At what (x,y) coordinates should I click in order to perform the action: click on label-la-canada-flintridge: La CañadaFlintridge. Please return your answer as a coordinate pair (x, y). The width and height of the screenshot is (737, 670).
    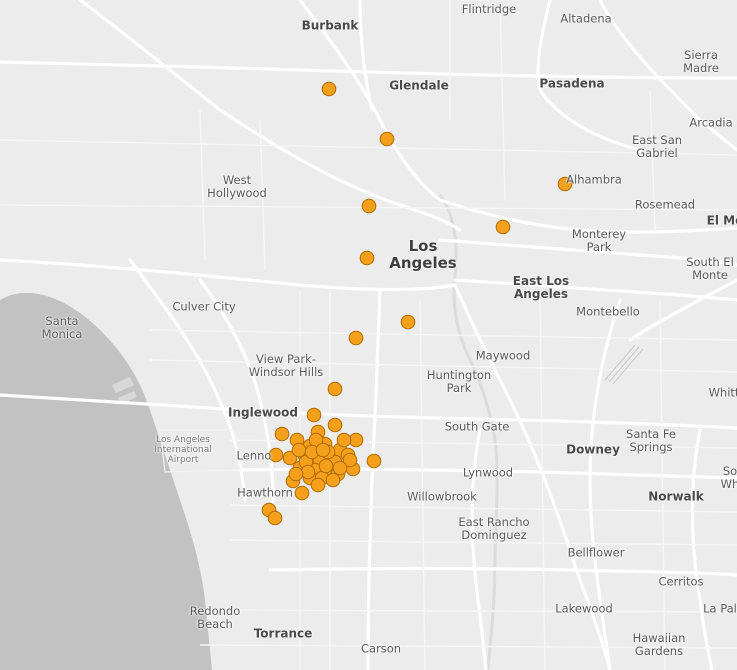
    Looking at the image, I should click on (489, 8).